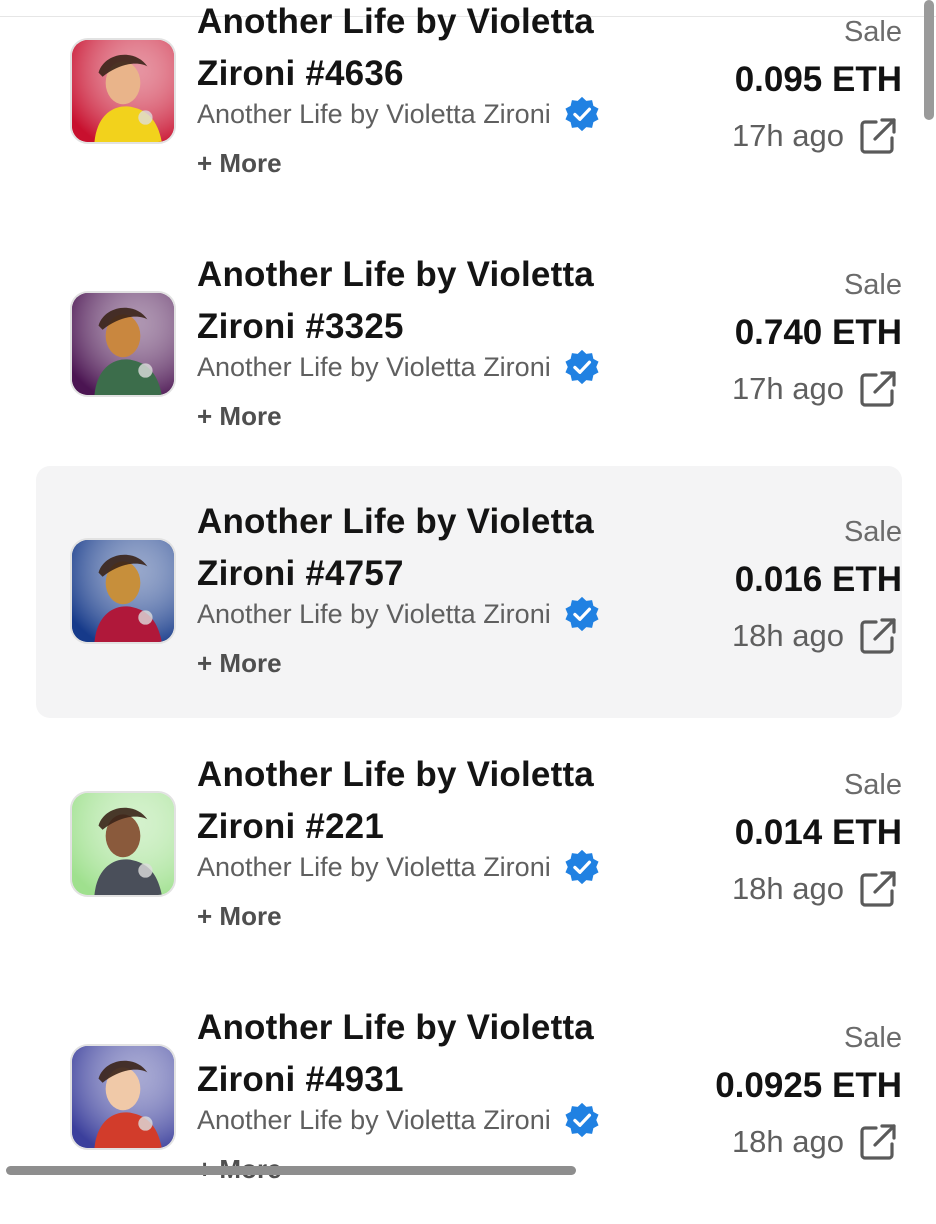 The height and width of the screenshot is (1224, 936). Describe the element at coordinates (929, 60) in the screenshot. I see `vertical-scrollbar` at that location.